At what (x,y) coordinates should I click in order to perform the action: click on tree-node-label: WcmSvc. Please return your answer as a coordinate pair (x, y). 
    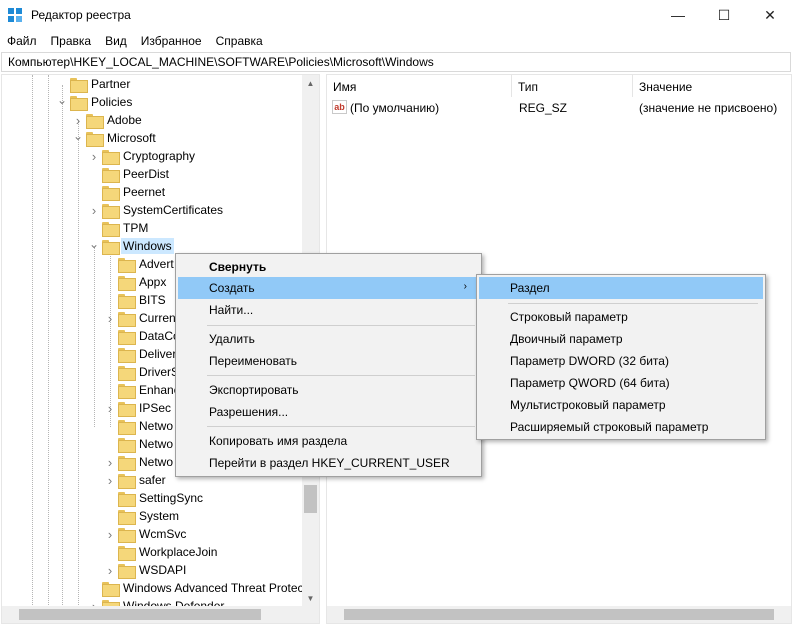
    Looking at the image, I should click on (163, 534).